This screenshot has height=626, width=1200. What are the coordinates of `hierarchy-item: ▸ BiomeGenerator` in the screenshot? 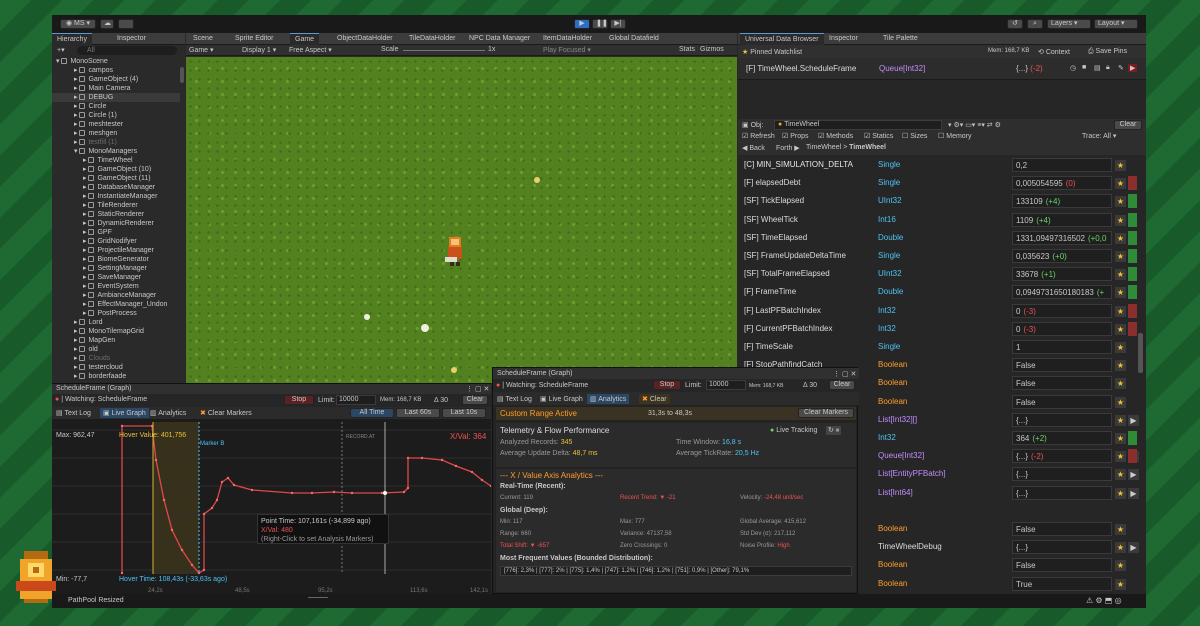 It's located at (116, 259).